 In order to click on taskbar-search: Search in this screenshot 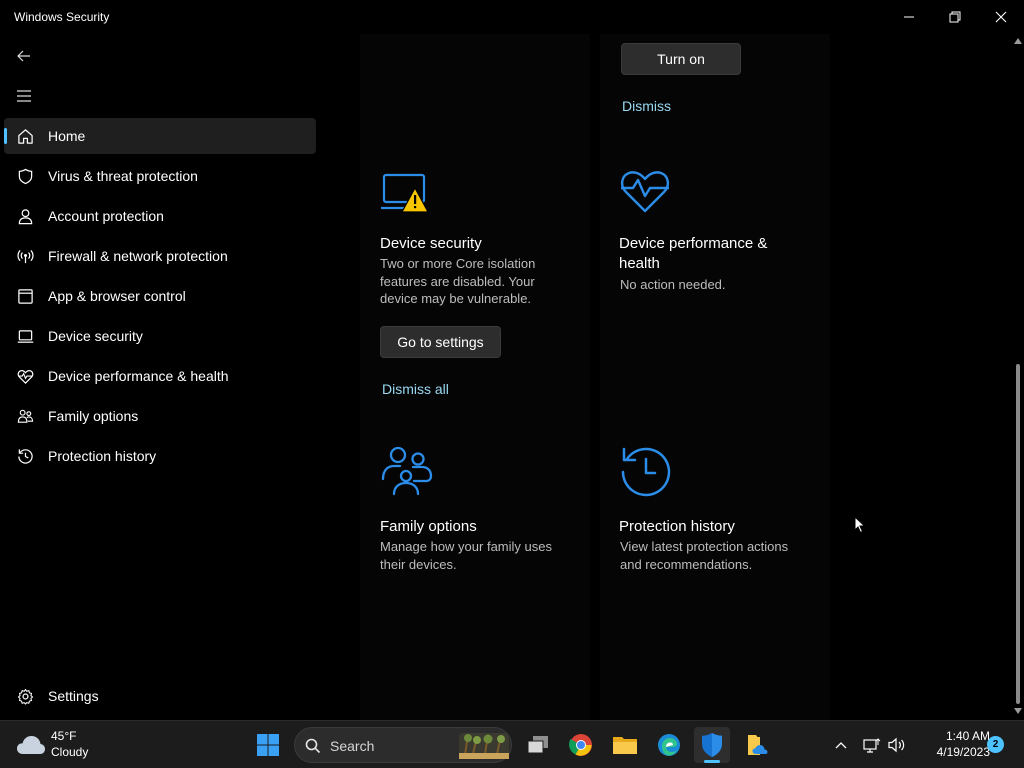, I will do `click(403, 745)`.